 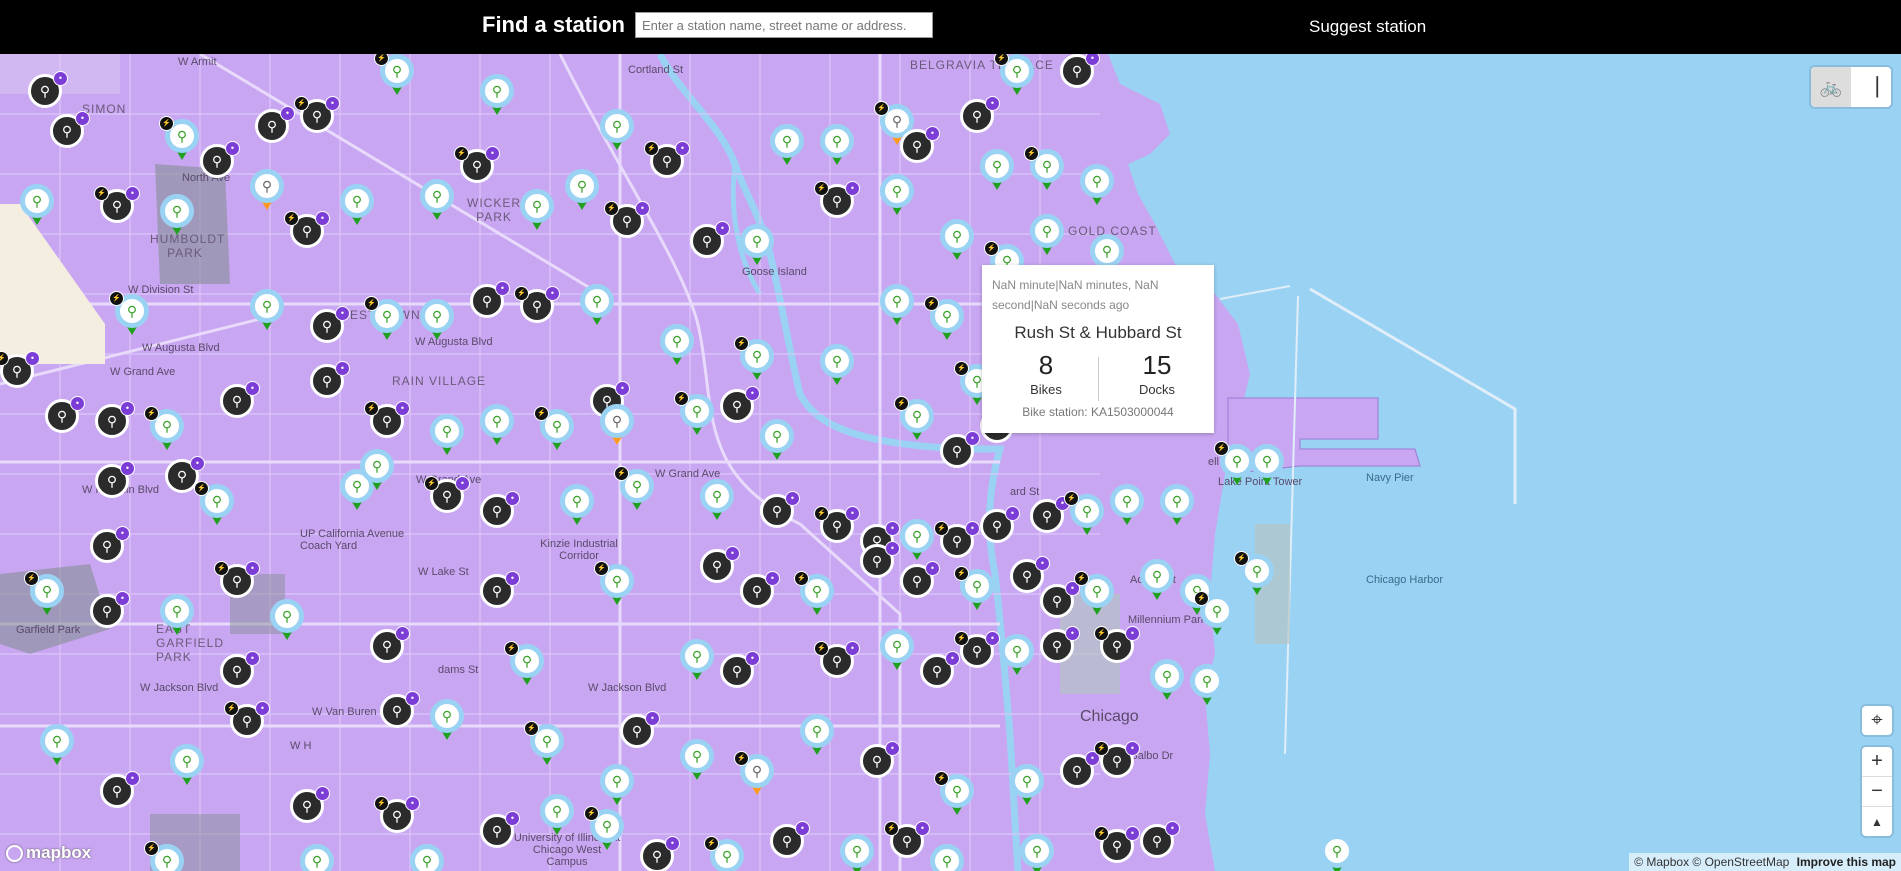 I want to click on improve-map-link: Improve this map, so click(x=1846, y=862).